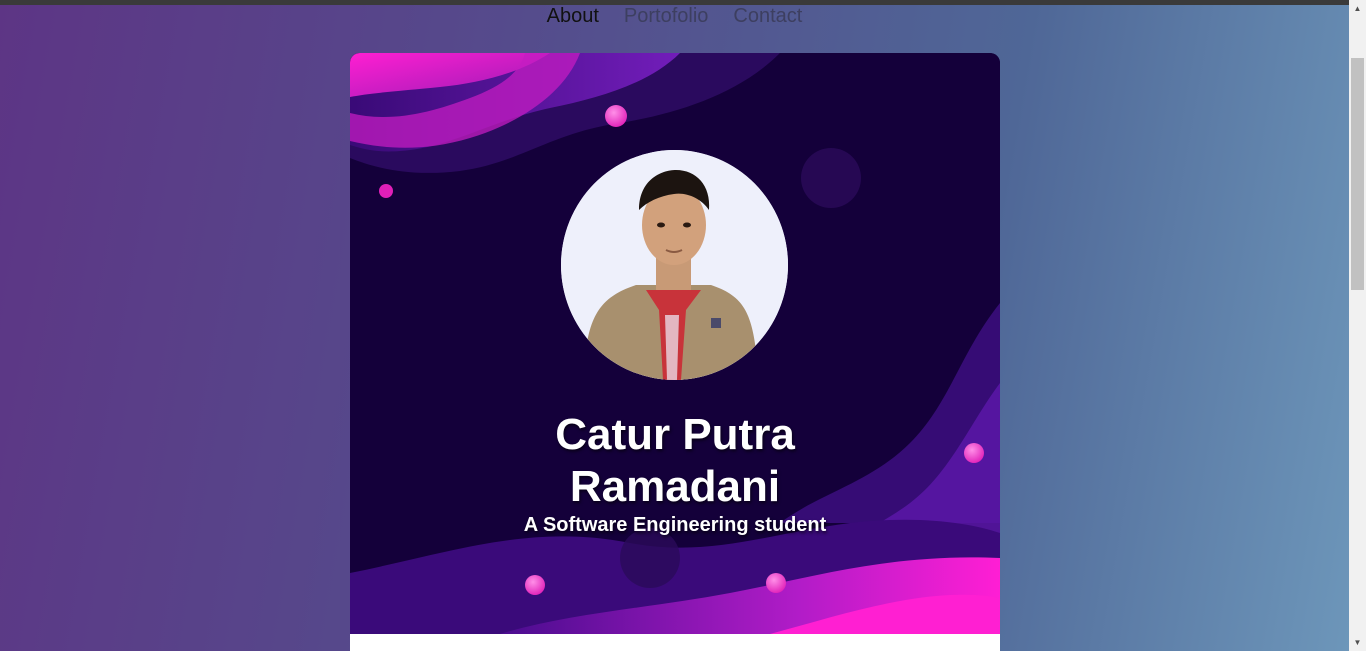 This screenshot has height=651, width=1366. Describe the element at coordinates (675, 461) in the screenshot. I see `profile-name: Catur Putra Ramadani` at that location.